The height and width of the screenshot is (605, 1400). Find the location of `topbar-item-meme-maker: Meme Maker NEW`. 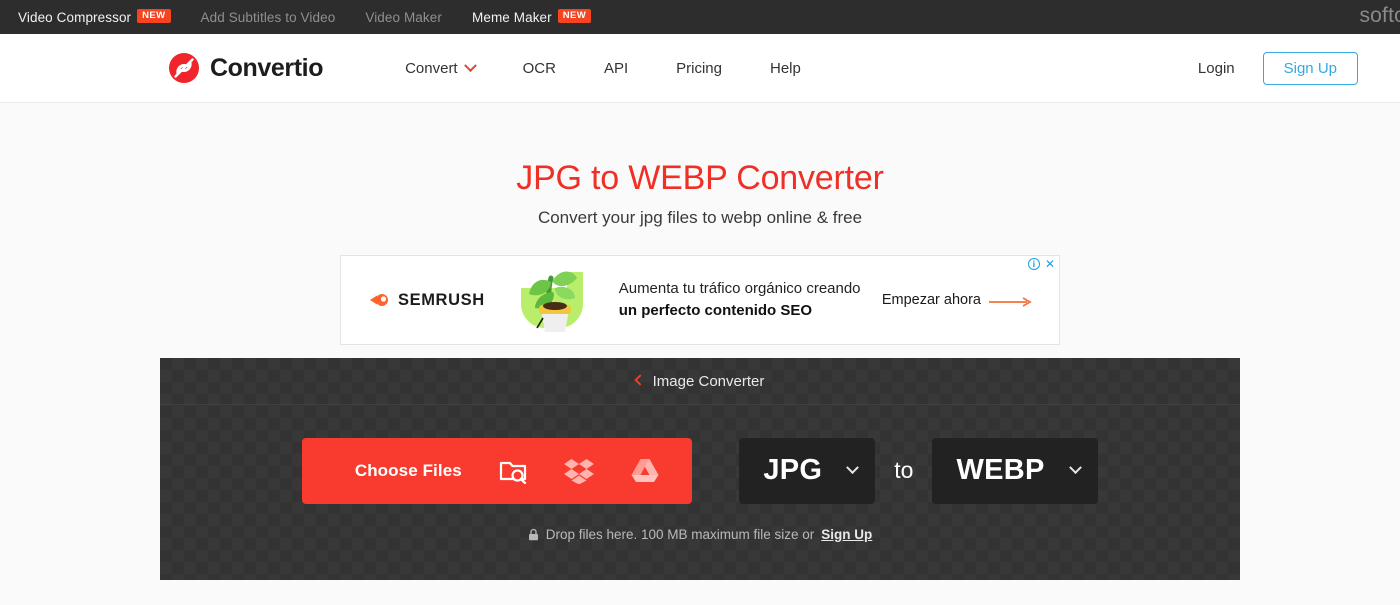

topbar-item-meme-maker: Meme Maker NEW is located at coordinates (531, 17).